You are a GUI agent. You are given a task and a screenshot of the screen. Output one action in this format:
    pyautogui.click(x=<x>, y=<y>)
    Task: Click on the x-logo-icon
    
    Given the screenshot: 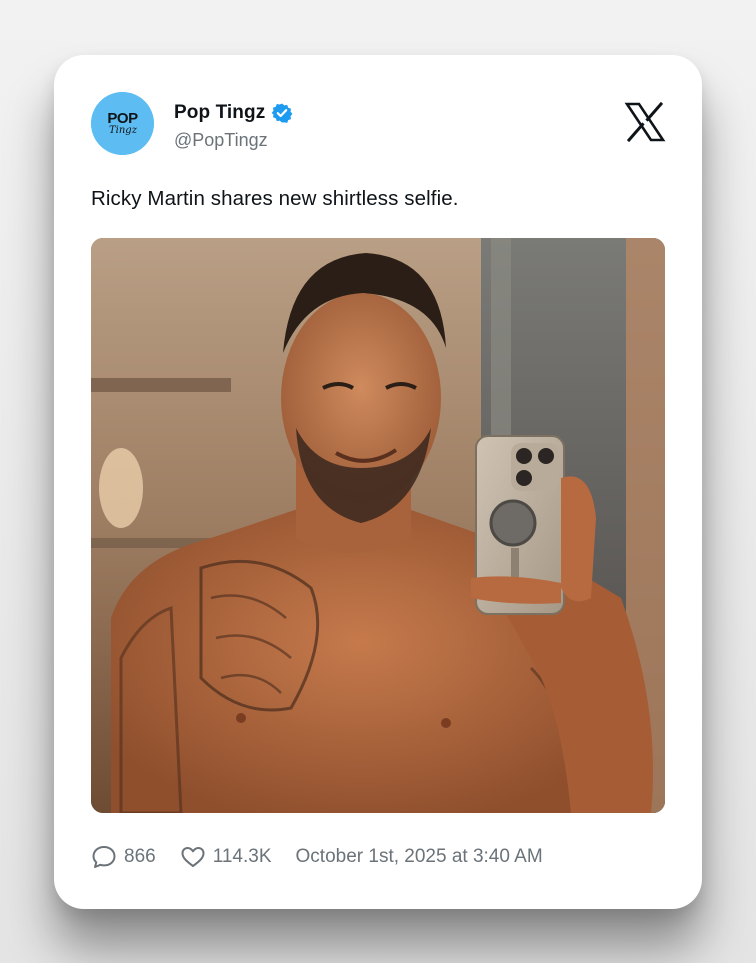 What is the action you would take?
    pyautogui.click(x=645, y=122)
    